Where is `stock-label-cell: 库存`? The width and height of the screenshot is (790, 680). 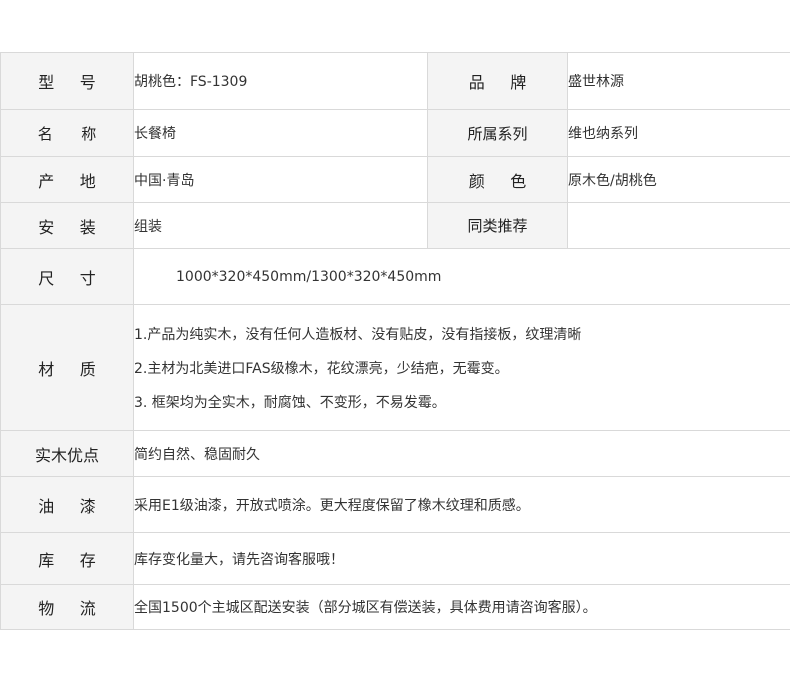
stock-label-cell: 库存 is located at coordinates (67, 558).